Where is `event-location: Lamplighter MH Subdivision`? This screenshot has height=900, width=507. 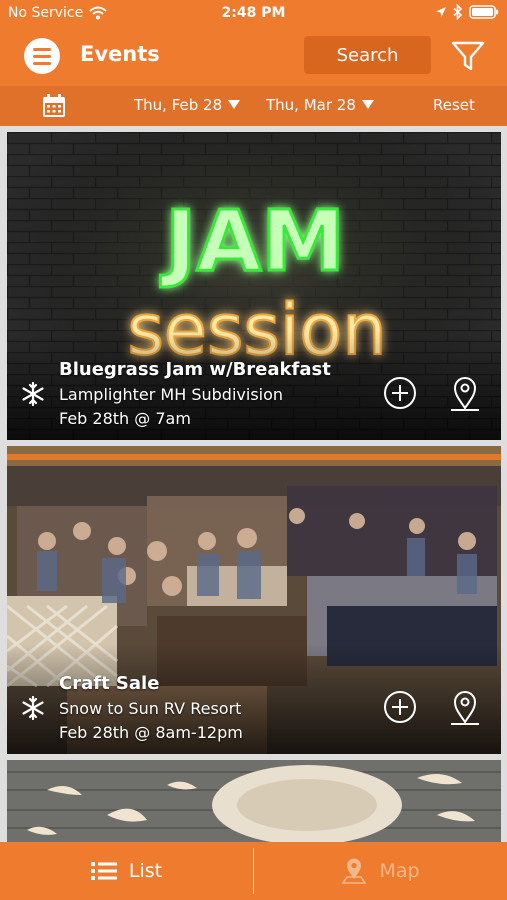
event-location: Lamplighter MH Subdivision is located at coordinates (171, 394).